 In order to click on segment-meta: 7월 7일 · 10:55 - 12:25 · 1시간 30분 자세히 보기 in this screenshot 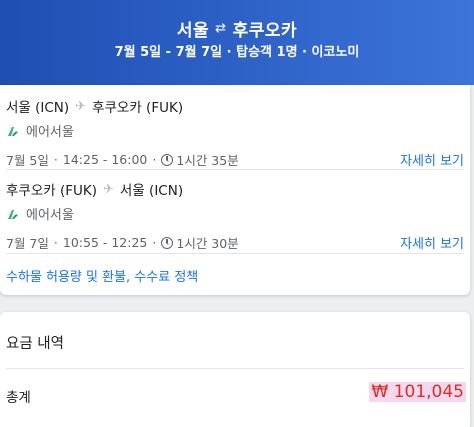, I will do `click(235, 242)`.